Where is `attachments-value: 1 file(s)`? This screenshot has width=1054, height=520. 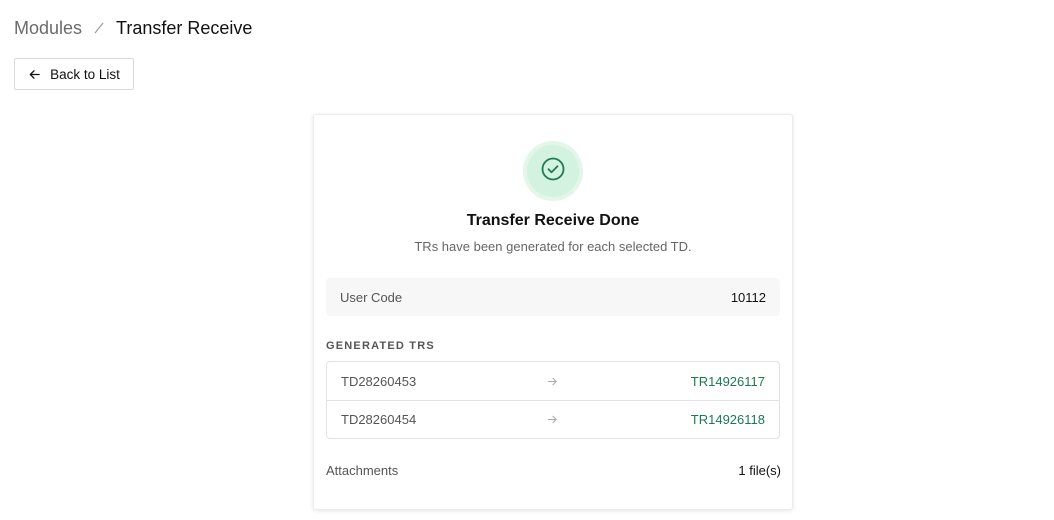 attachments-value: 1 file(s) is located at coordinates (759, 470).